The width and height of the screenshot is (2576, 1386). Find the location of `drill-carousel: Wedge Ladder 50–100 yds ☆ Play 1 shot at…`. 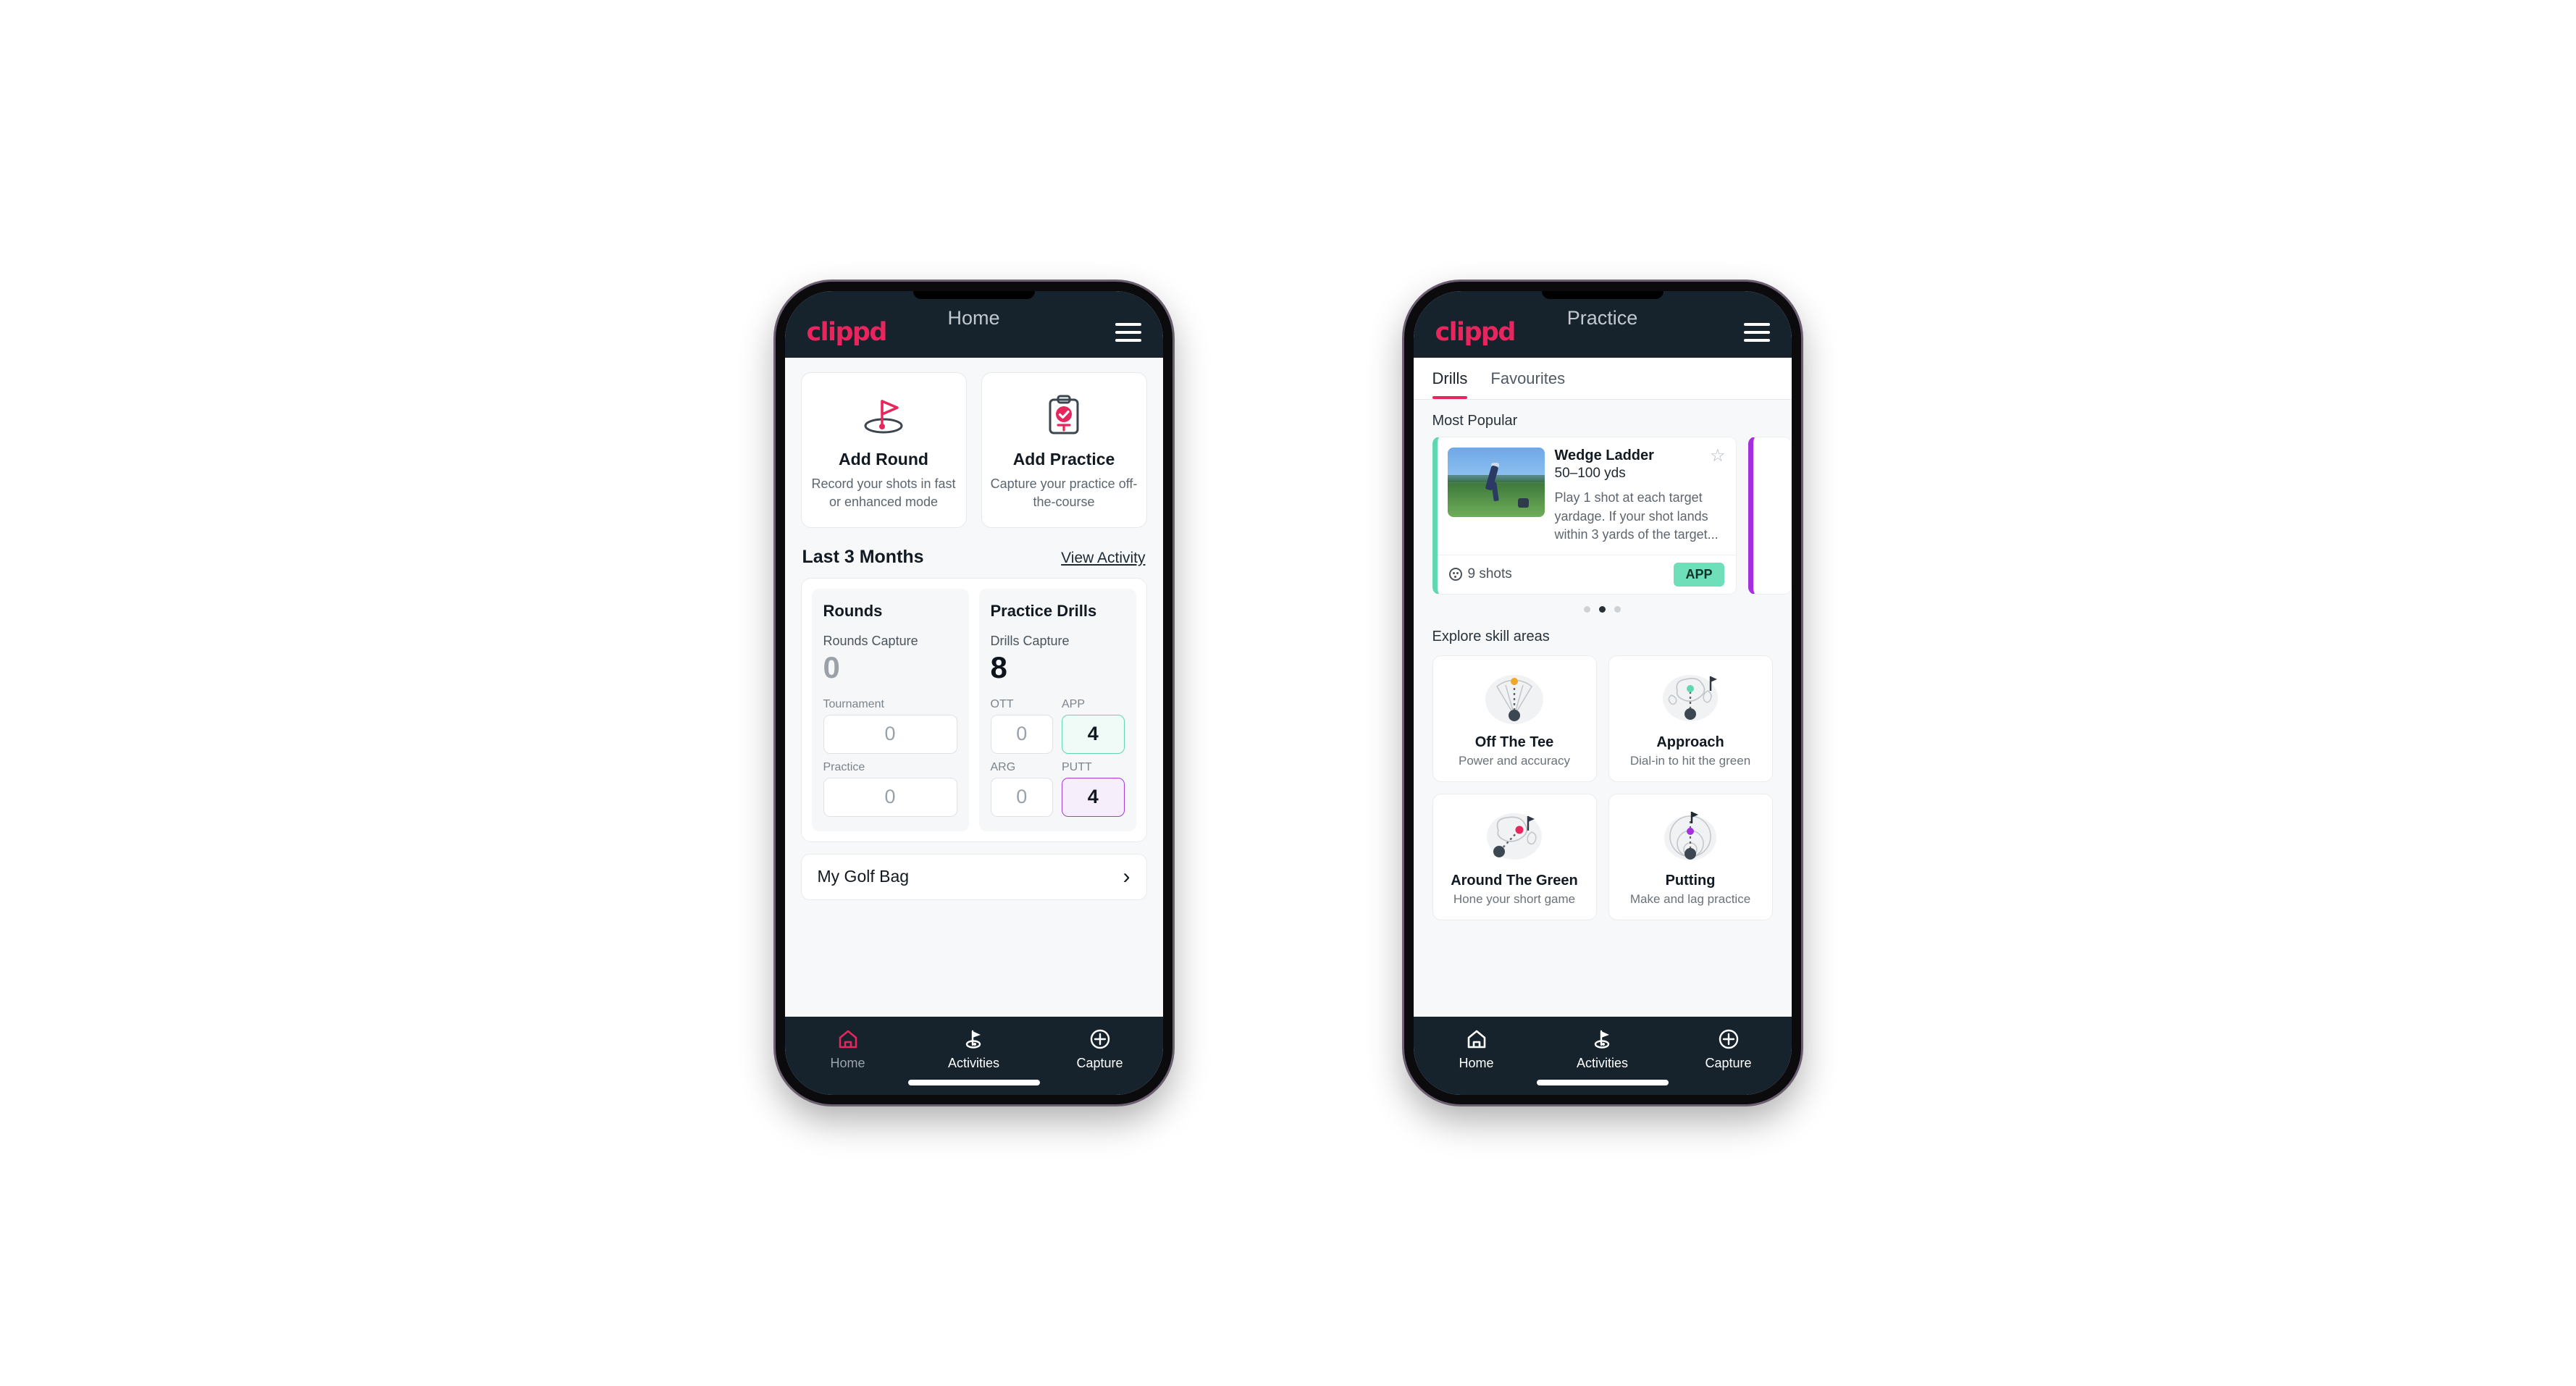

drill-carousel: Wedge Ladder 50–100 yds ☆ Play 1 shot at… is located at coordinates (1603, 516).